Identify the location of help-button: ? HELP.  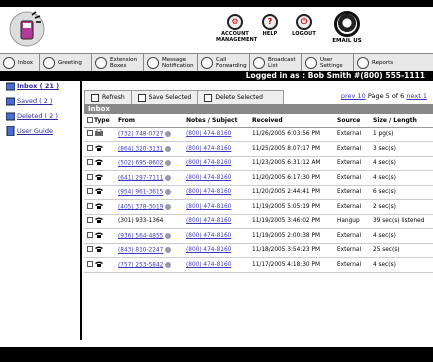
(270, 25).